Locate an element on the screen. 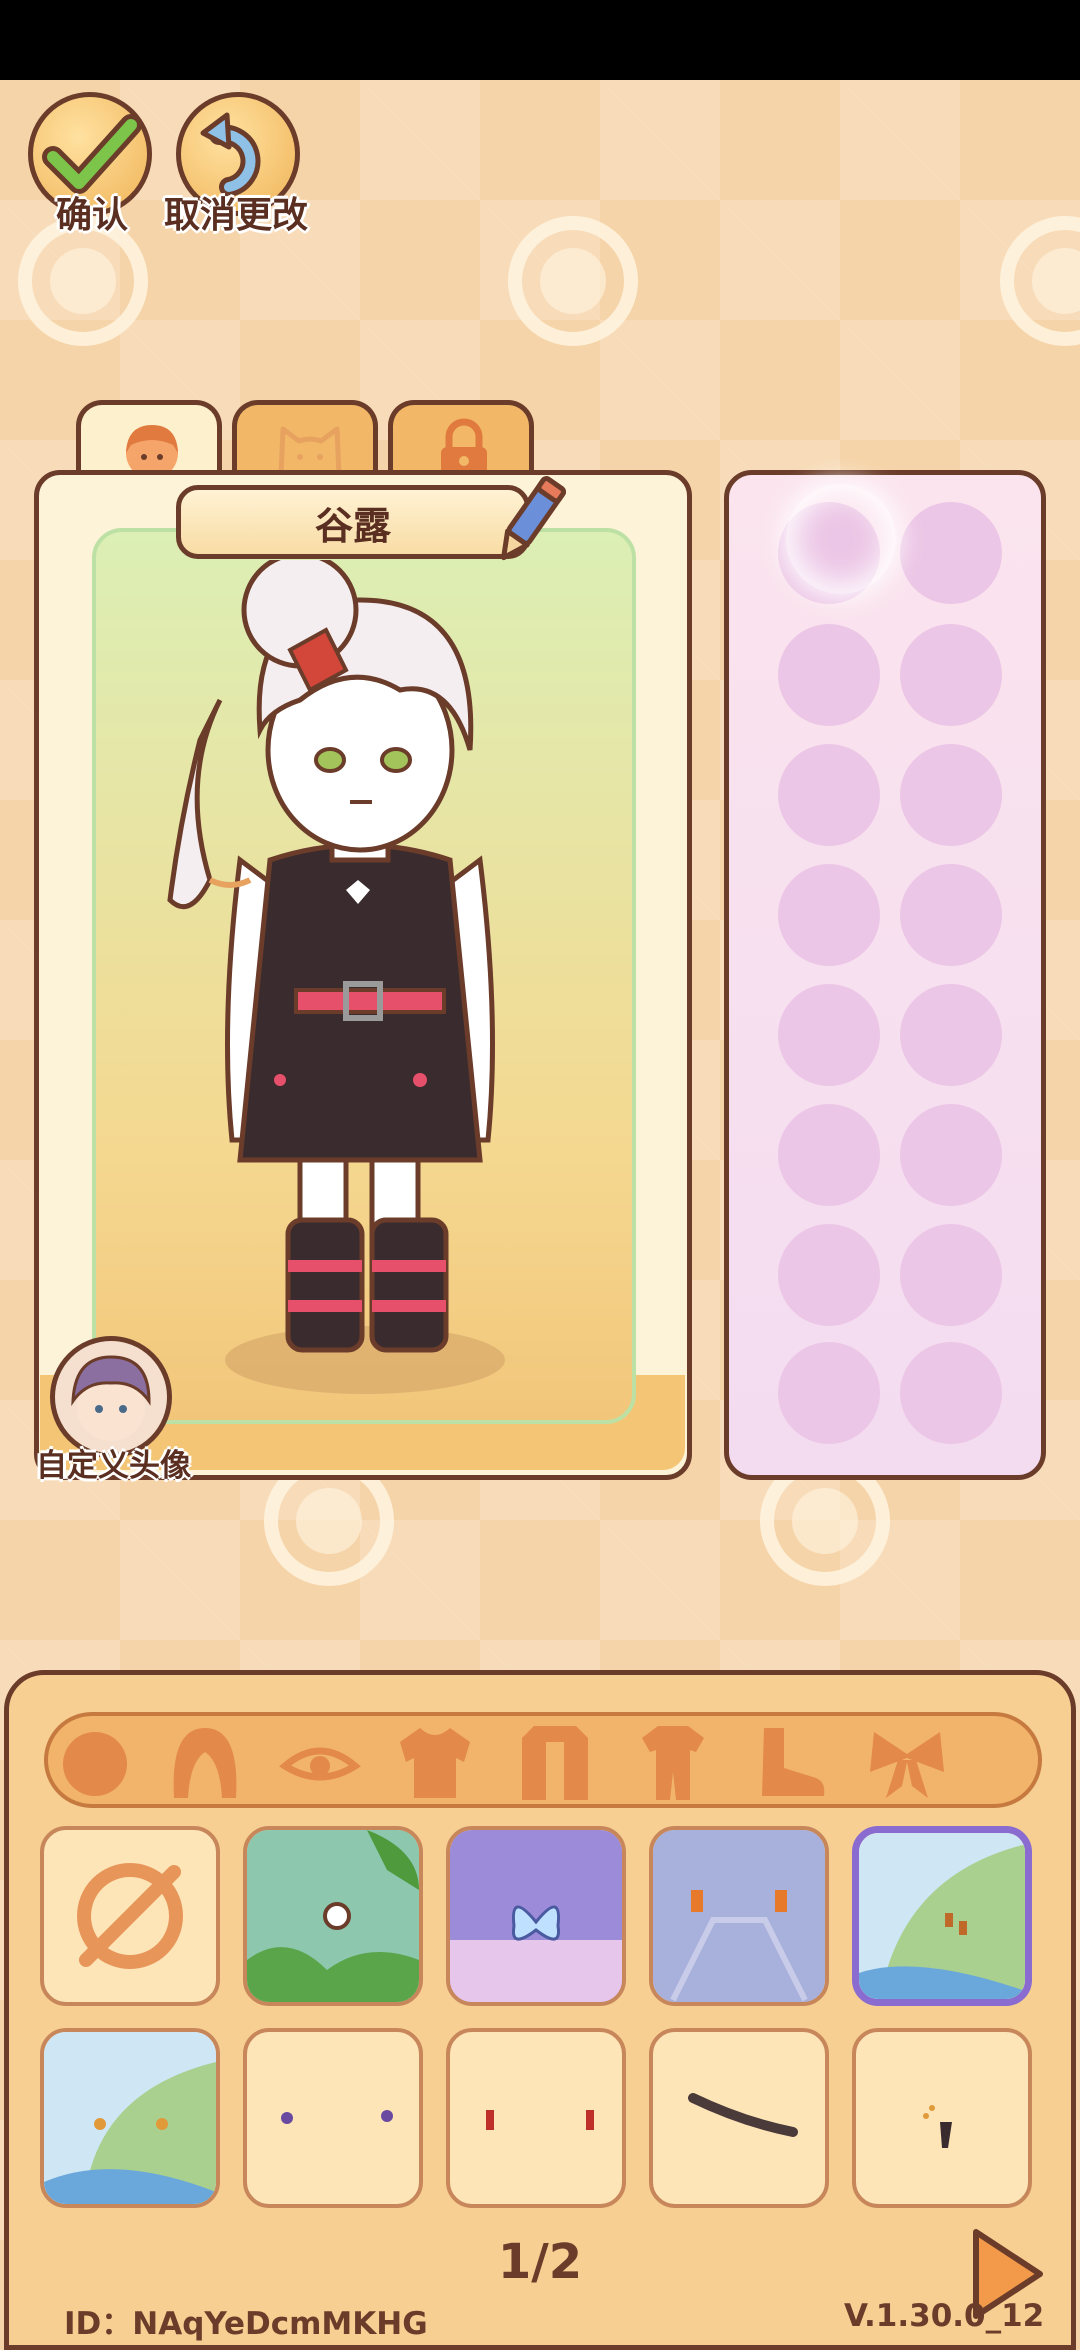  bow-icon is located at coordinates (907, 1765).